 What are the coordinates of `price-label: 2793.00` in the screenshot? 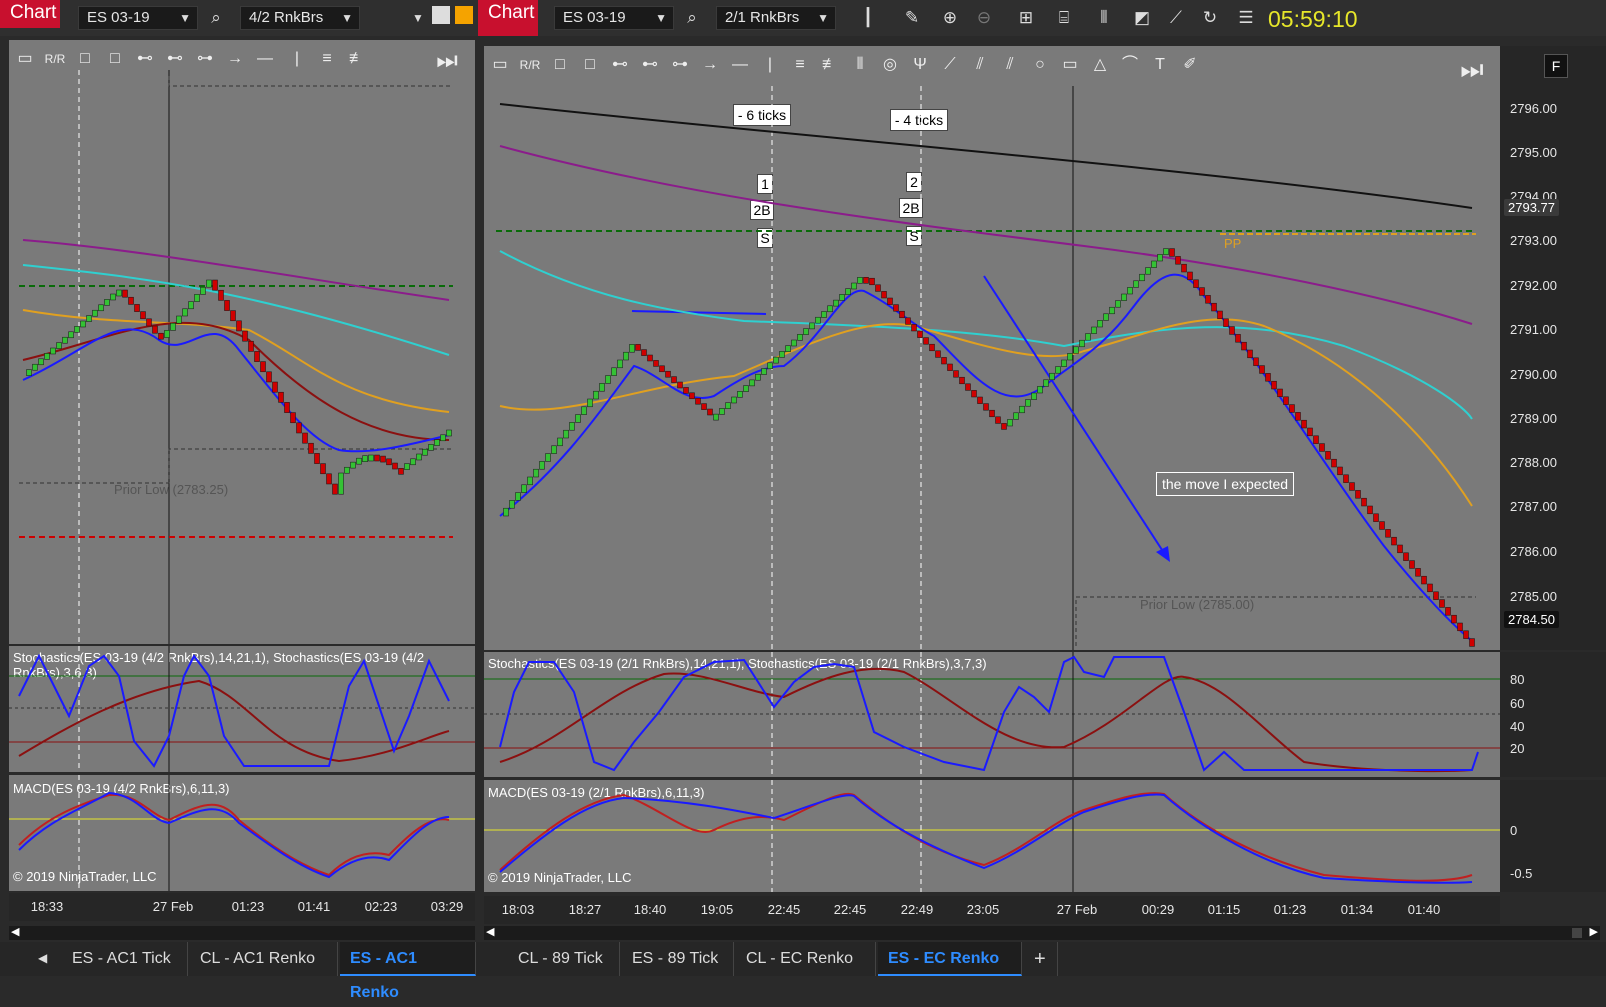 It's located at (1533, 240).